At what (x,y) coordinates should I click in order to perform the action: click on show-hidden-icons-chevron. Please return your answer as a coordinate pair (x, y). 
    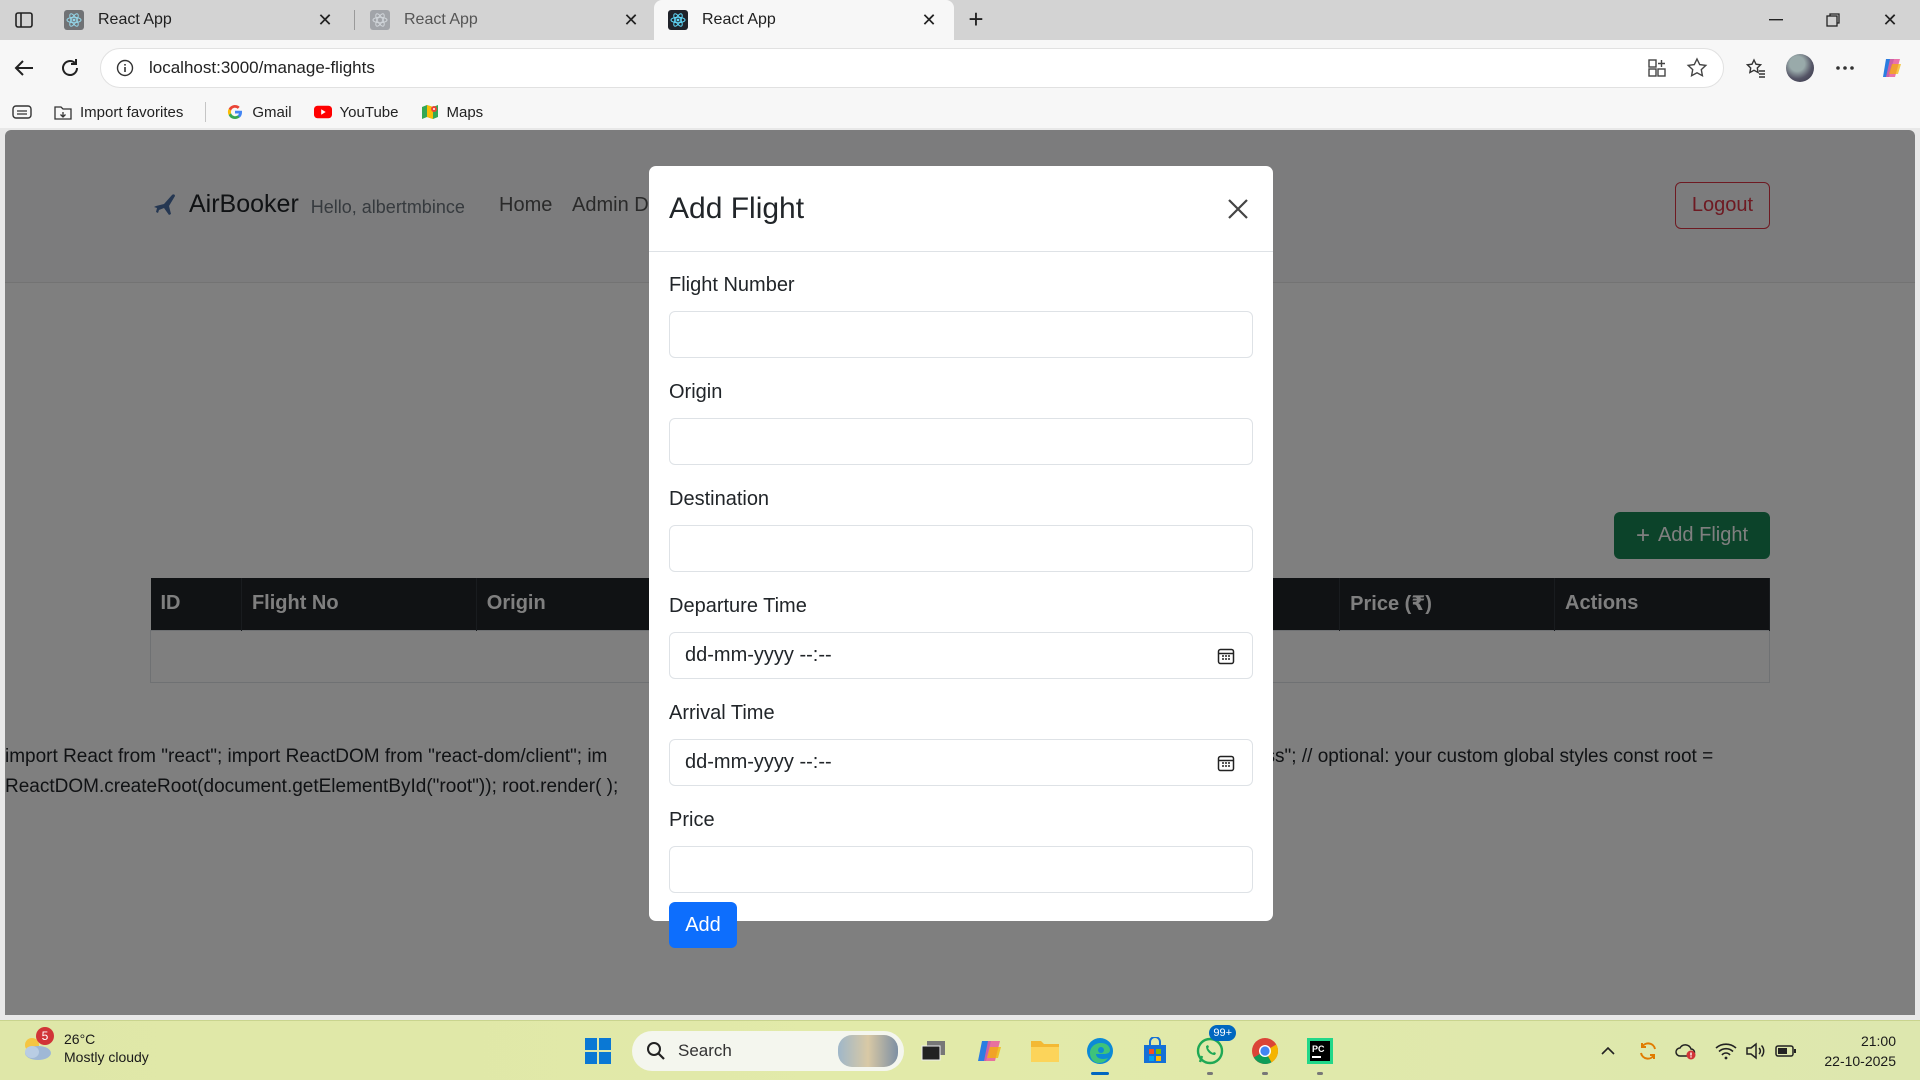
    Looking at the image, I should click on (1608, 1051).